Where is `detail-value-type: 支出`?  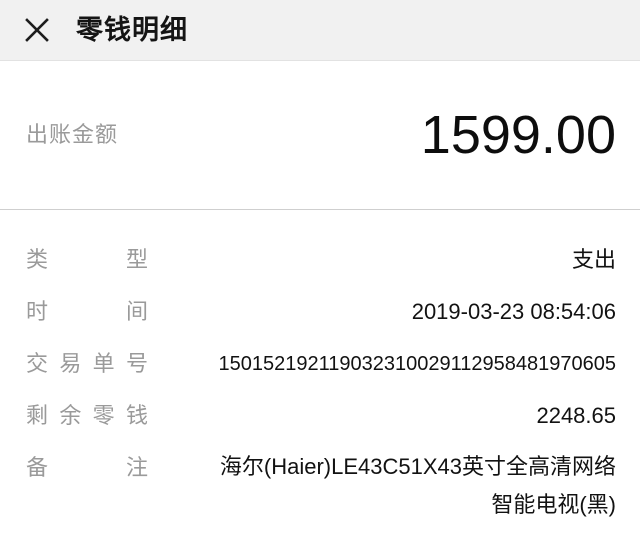 detail-value-type: 支出 is located at coordinates (593, 259).